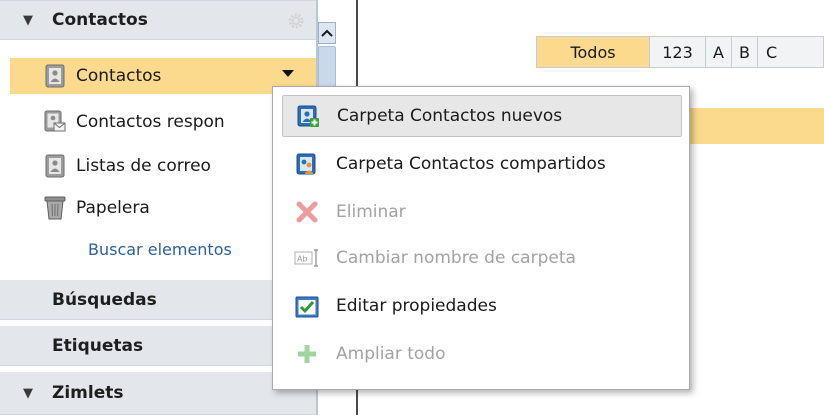  What do you see at coordinates (150, 122) in the screenshot?
I see `sidebar-item-label: Contactos respon` at bounding box center [150, 122].